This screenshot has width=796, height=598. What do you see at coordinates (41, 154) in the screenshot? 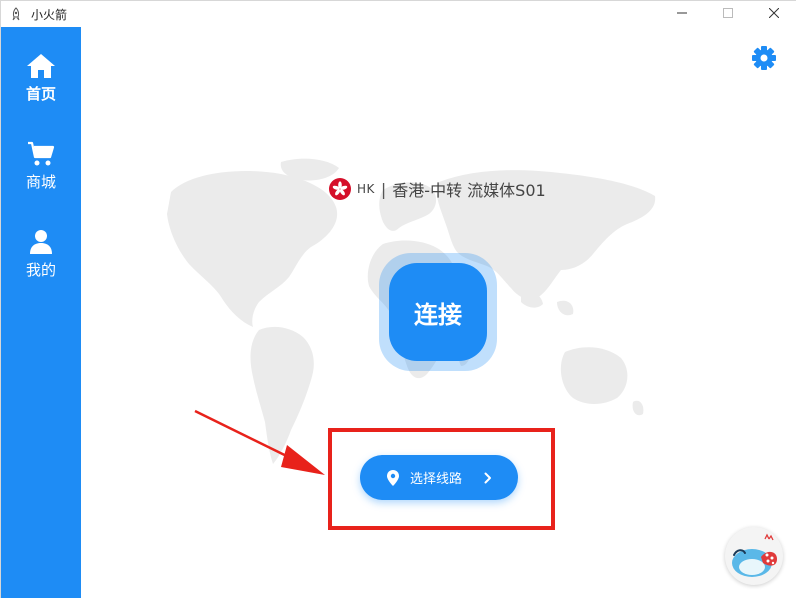
I see `cart-icon` at bounding box center [41, 154].